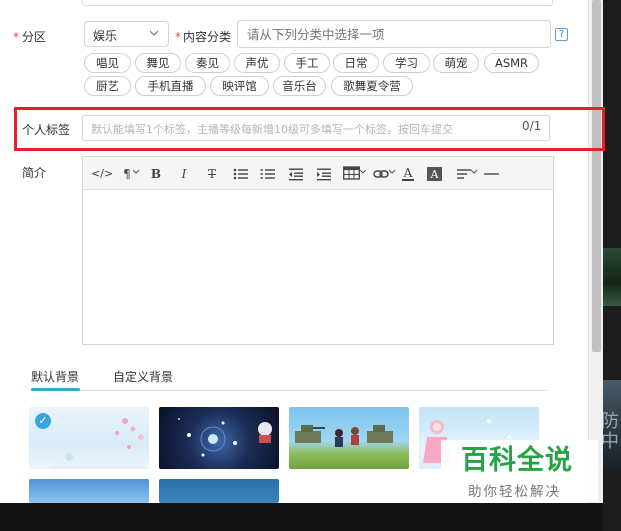 Image resolution: width=621 pixels, height=531 pixels. What do you see at coordinates (464, 174) in the screenshot?
I see `align-icon` at bounding box center [464, 174].